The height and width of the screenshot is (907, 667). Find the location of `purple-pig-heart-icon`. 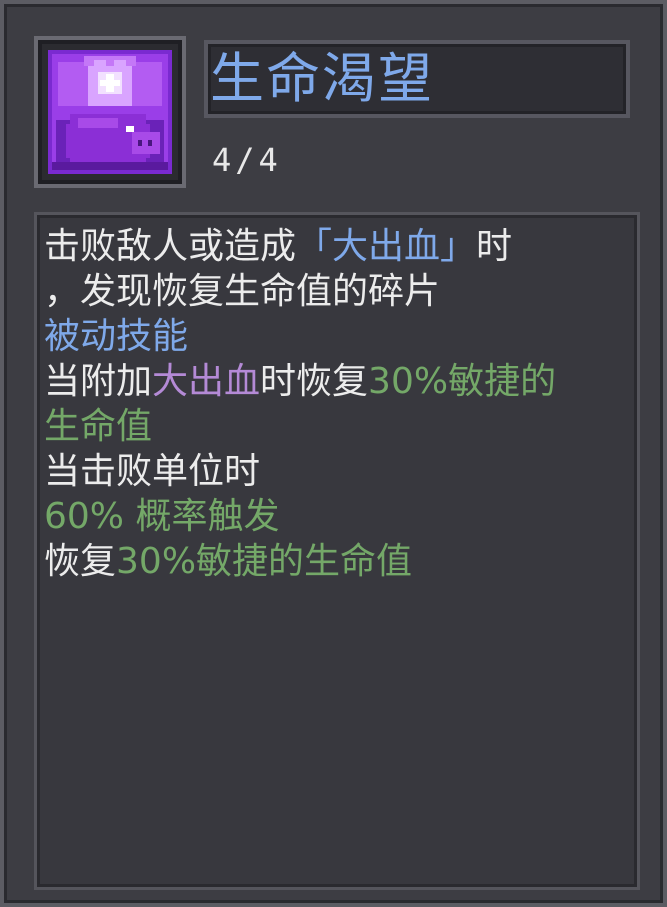

purple-pig-heart-icon is located at coordinates (110, 112).